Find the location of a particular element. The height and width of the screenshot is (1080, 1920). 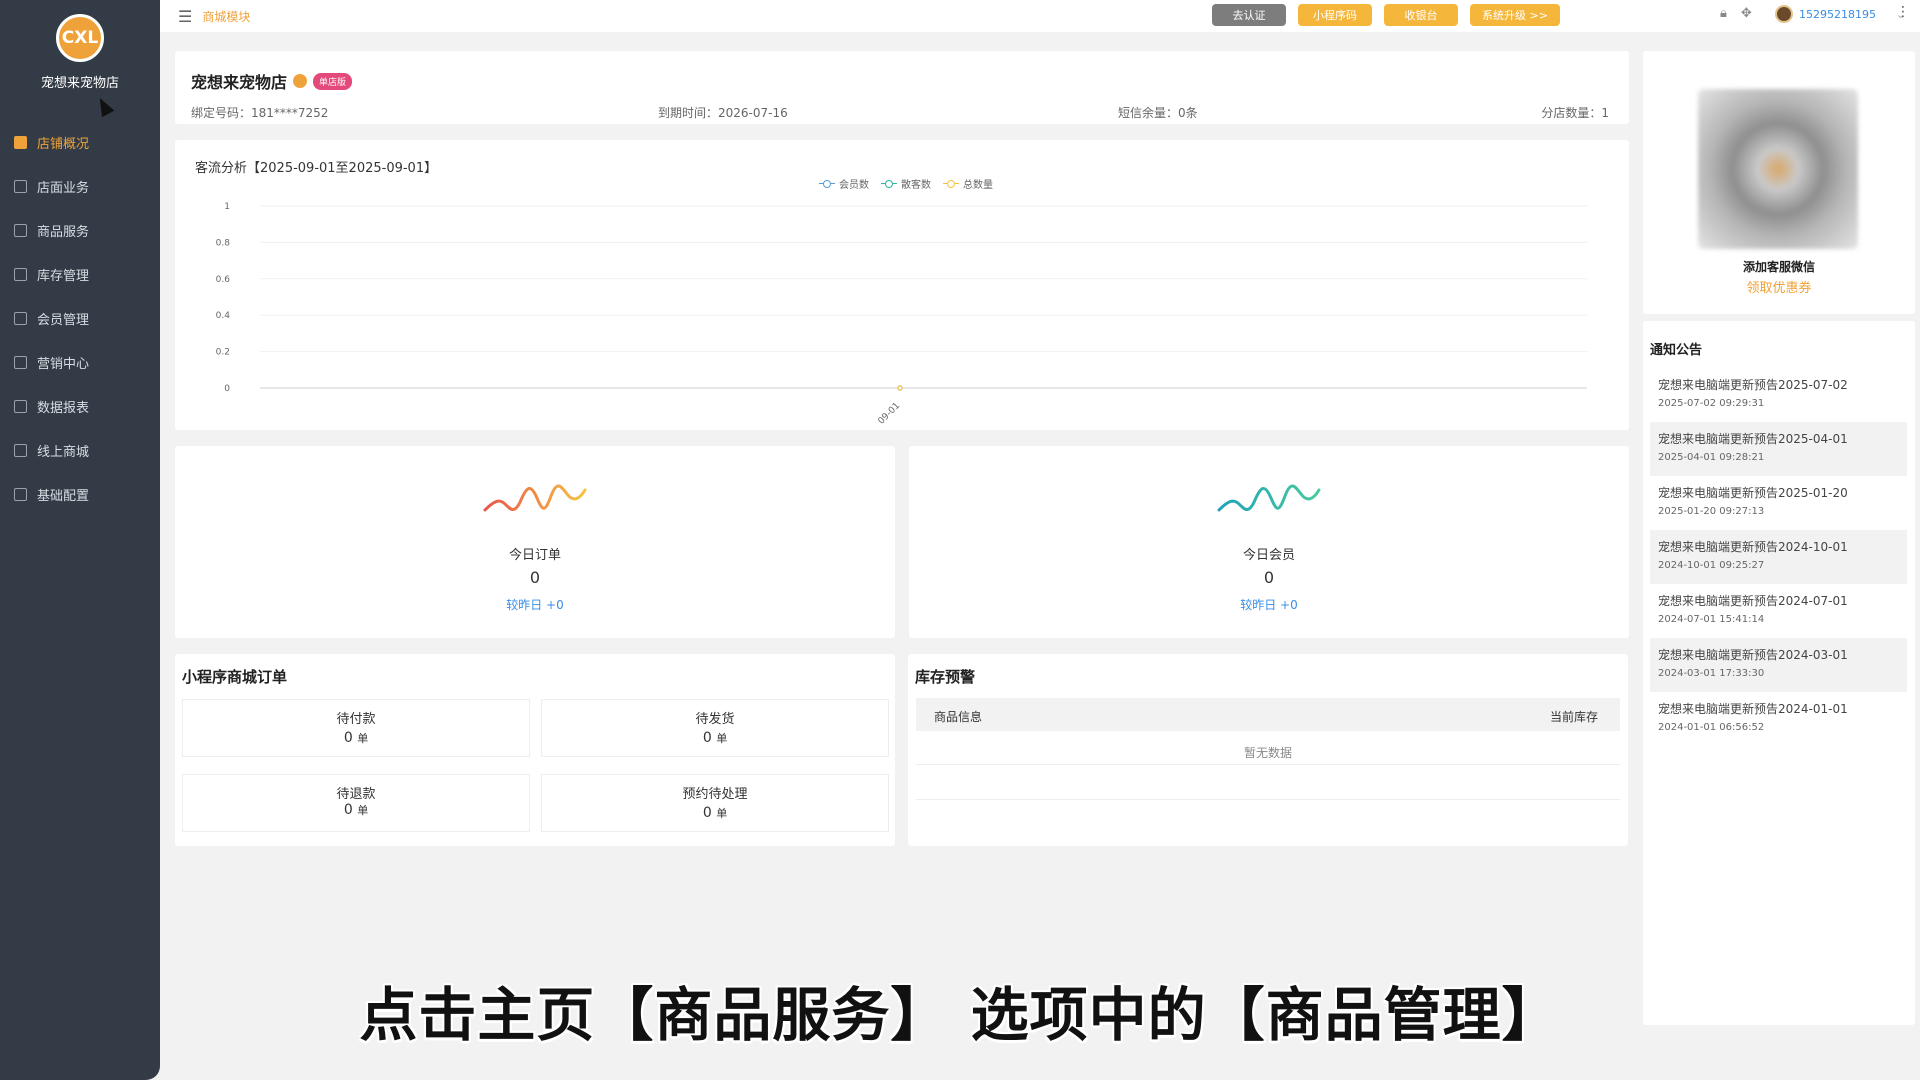

today-orders-card: 今日订单 0 较昨日 +0 is located at coordinates (535, 542).